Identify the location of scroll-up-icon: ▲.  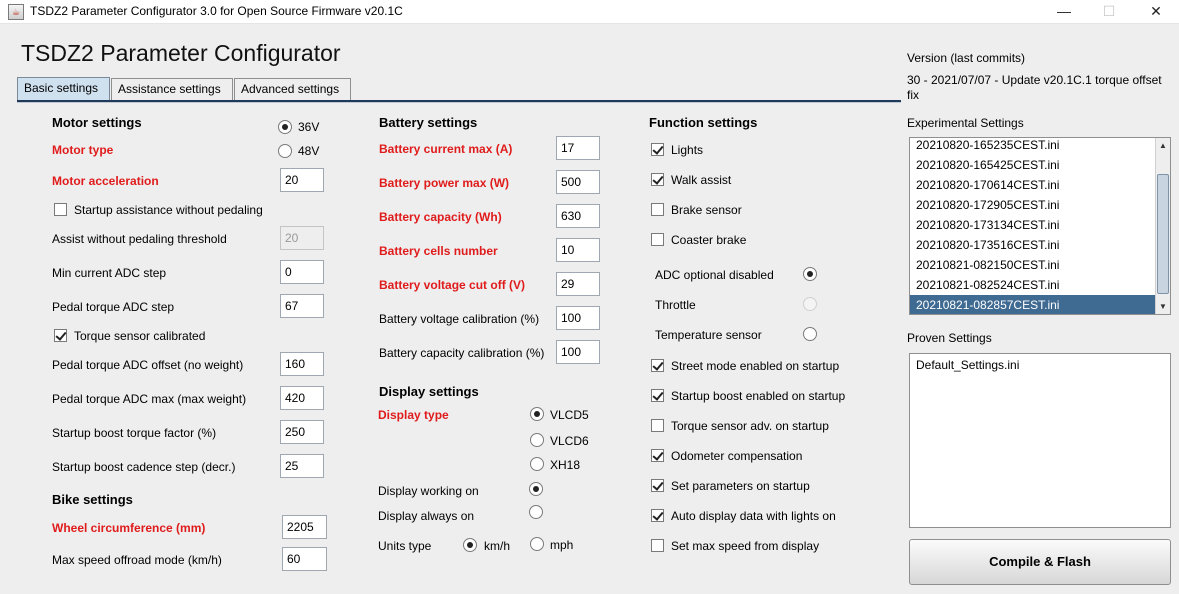
(1163, 145).